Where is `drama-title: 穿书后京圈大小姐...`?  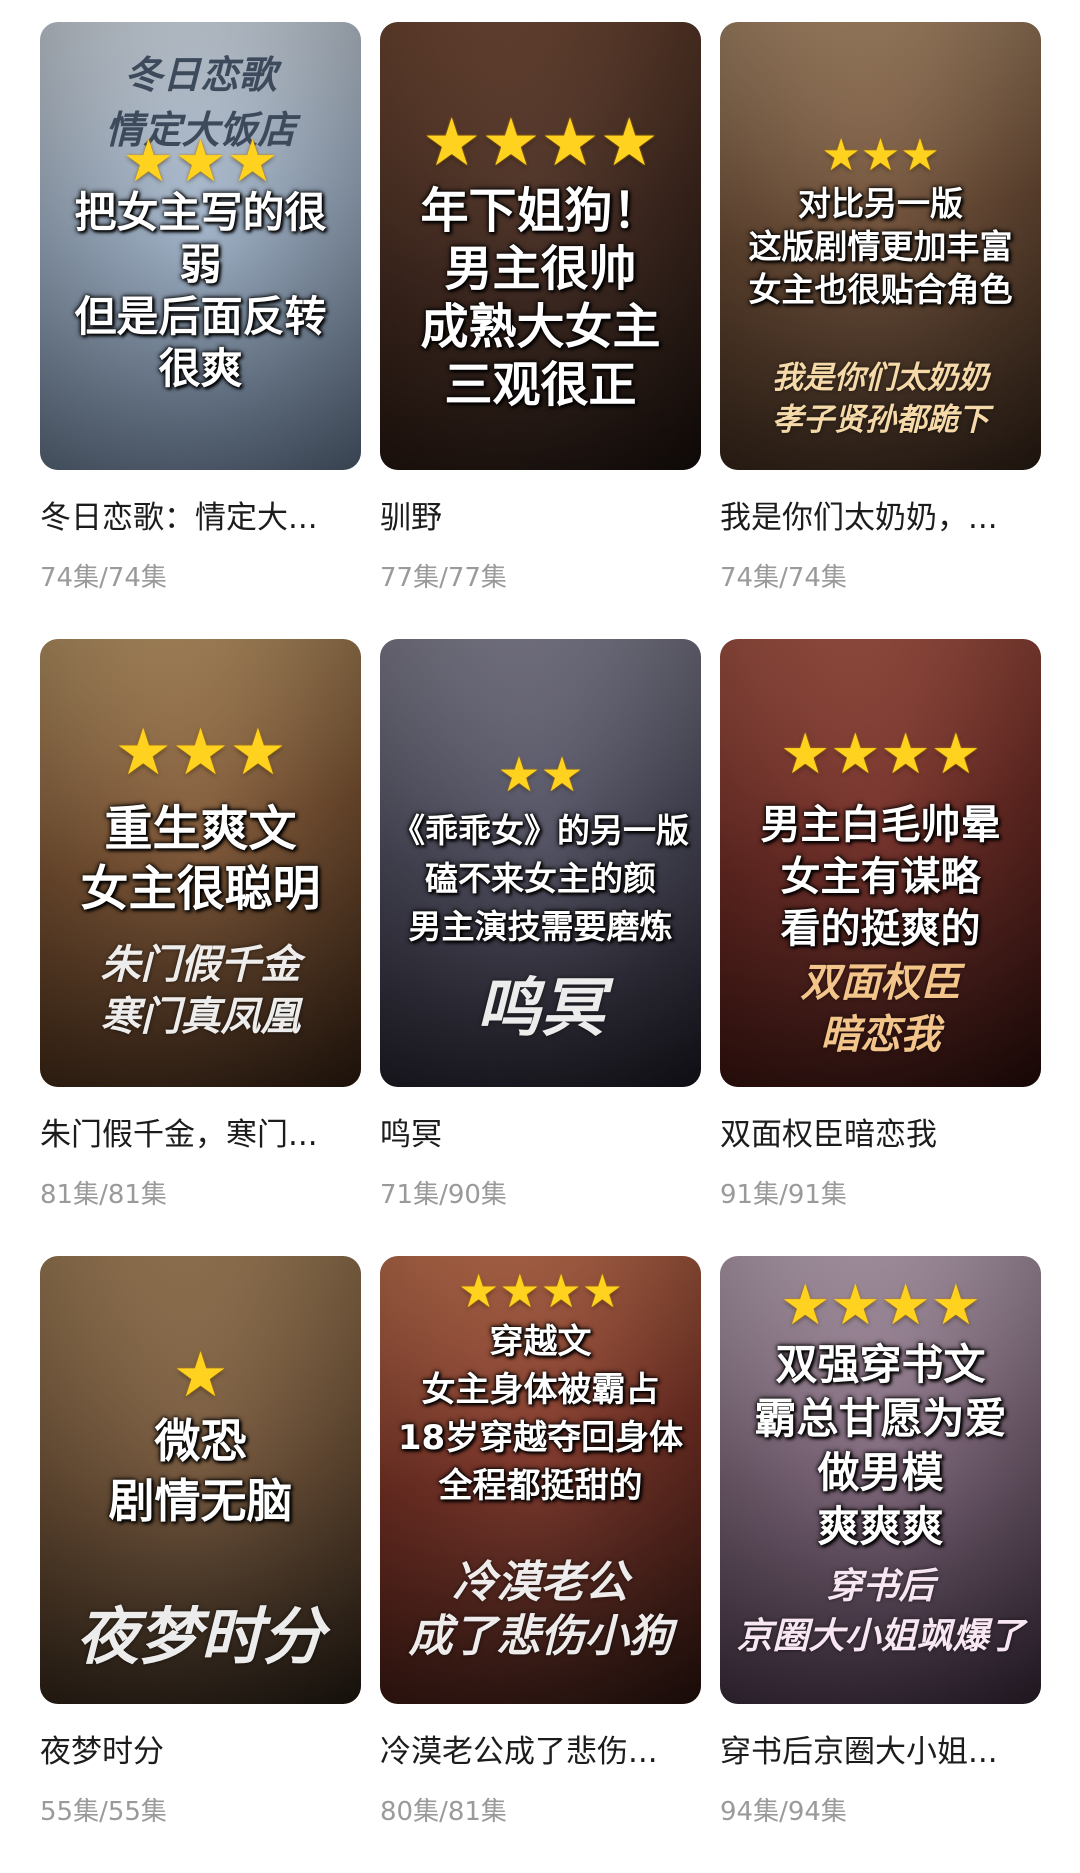 drama-title: 穿书后京圈大小姐... is located at coordinates (880, 1748).